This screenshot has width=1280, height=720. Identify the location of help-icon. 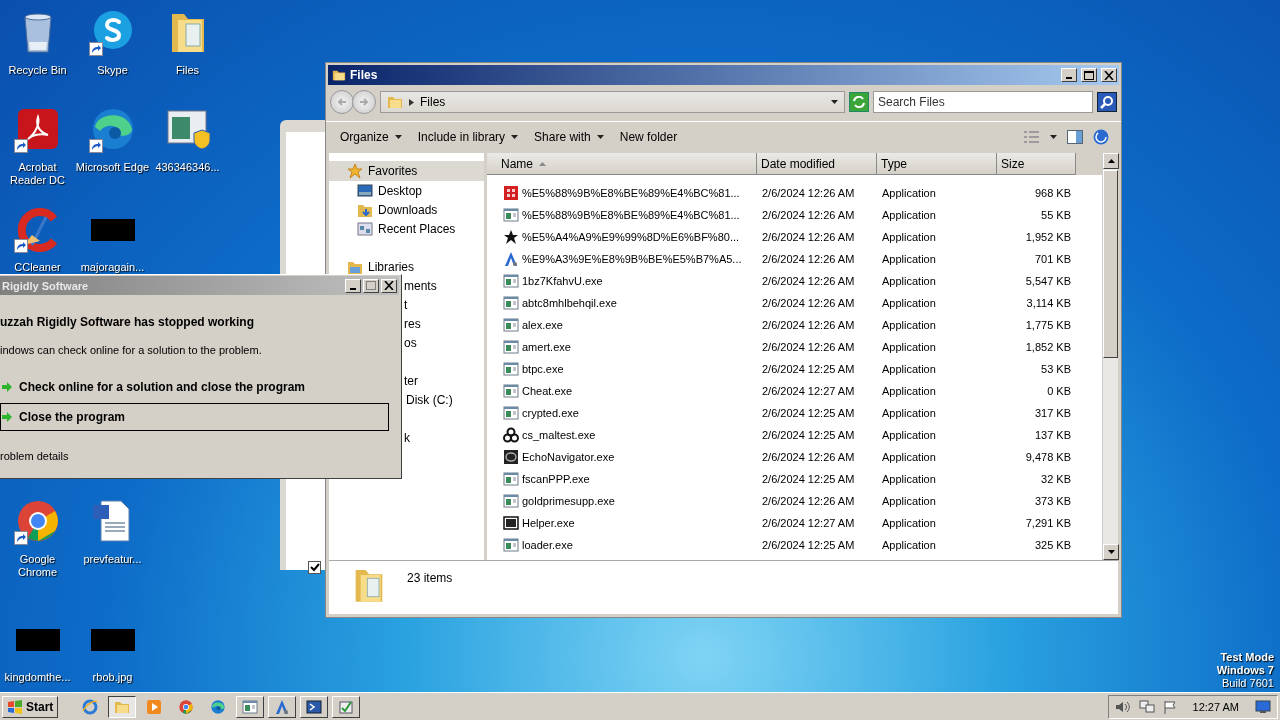
(1101, 136).